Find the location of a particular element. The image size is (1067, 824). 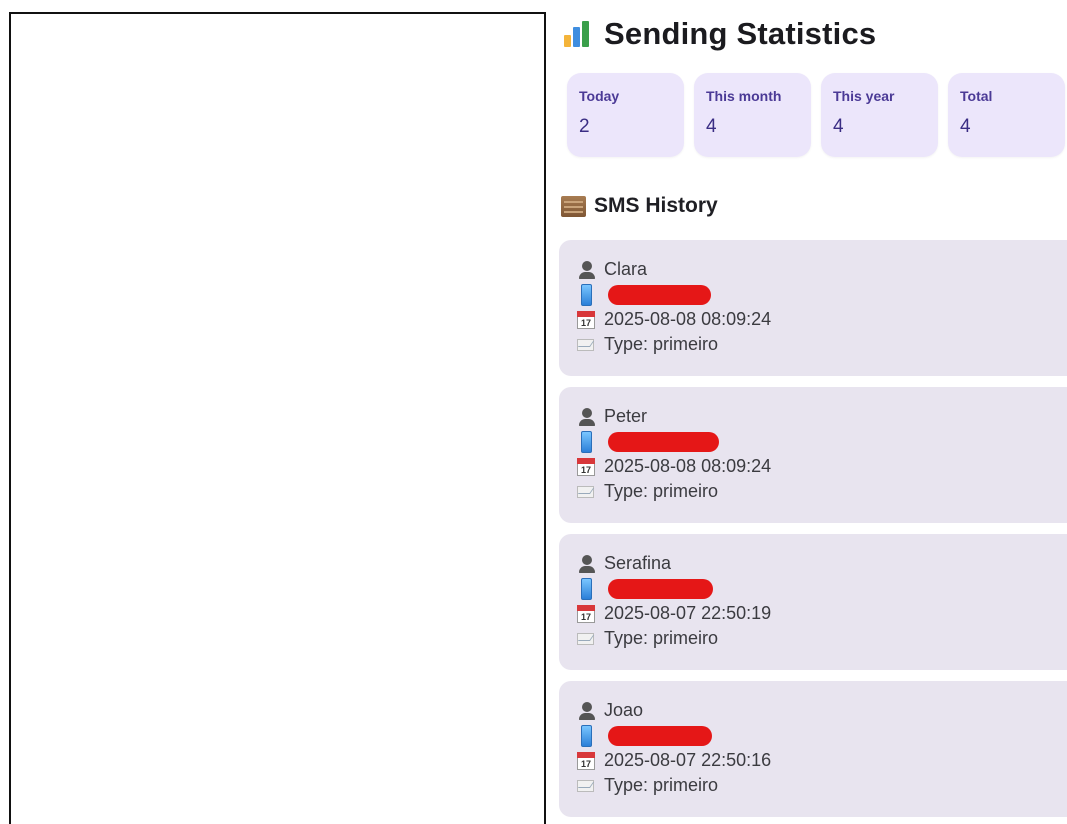

statistics-cards: Today 2 This month 4 This year 4 Total 4 is located at coordinates (816, 115).